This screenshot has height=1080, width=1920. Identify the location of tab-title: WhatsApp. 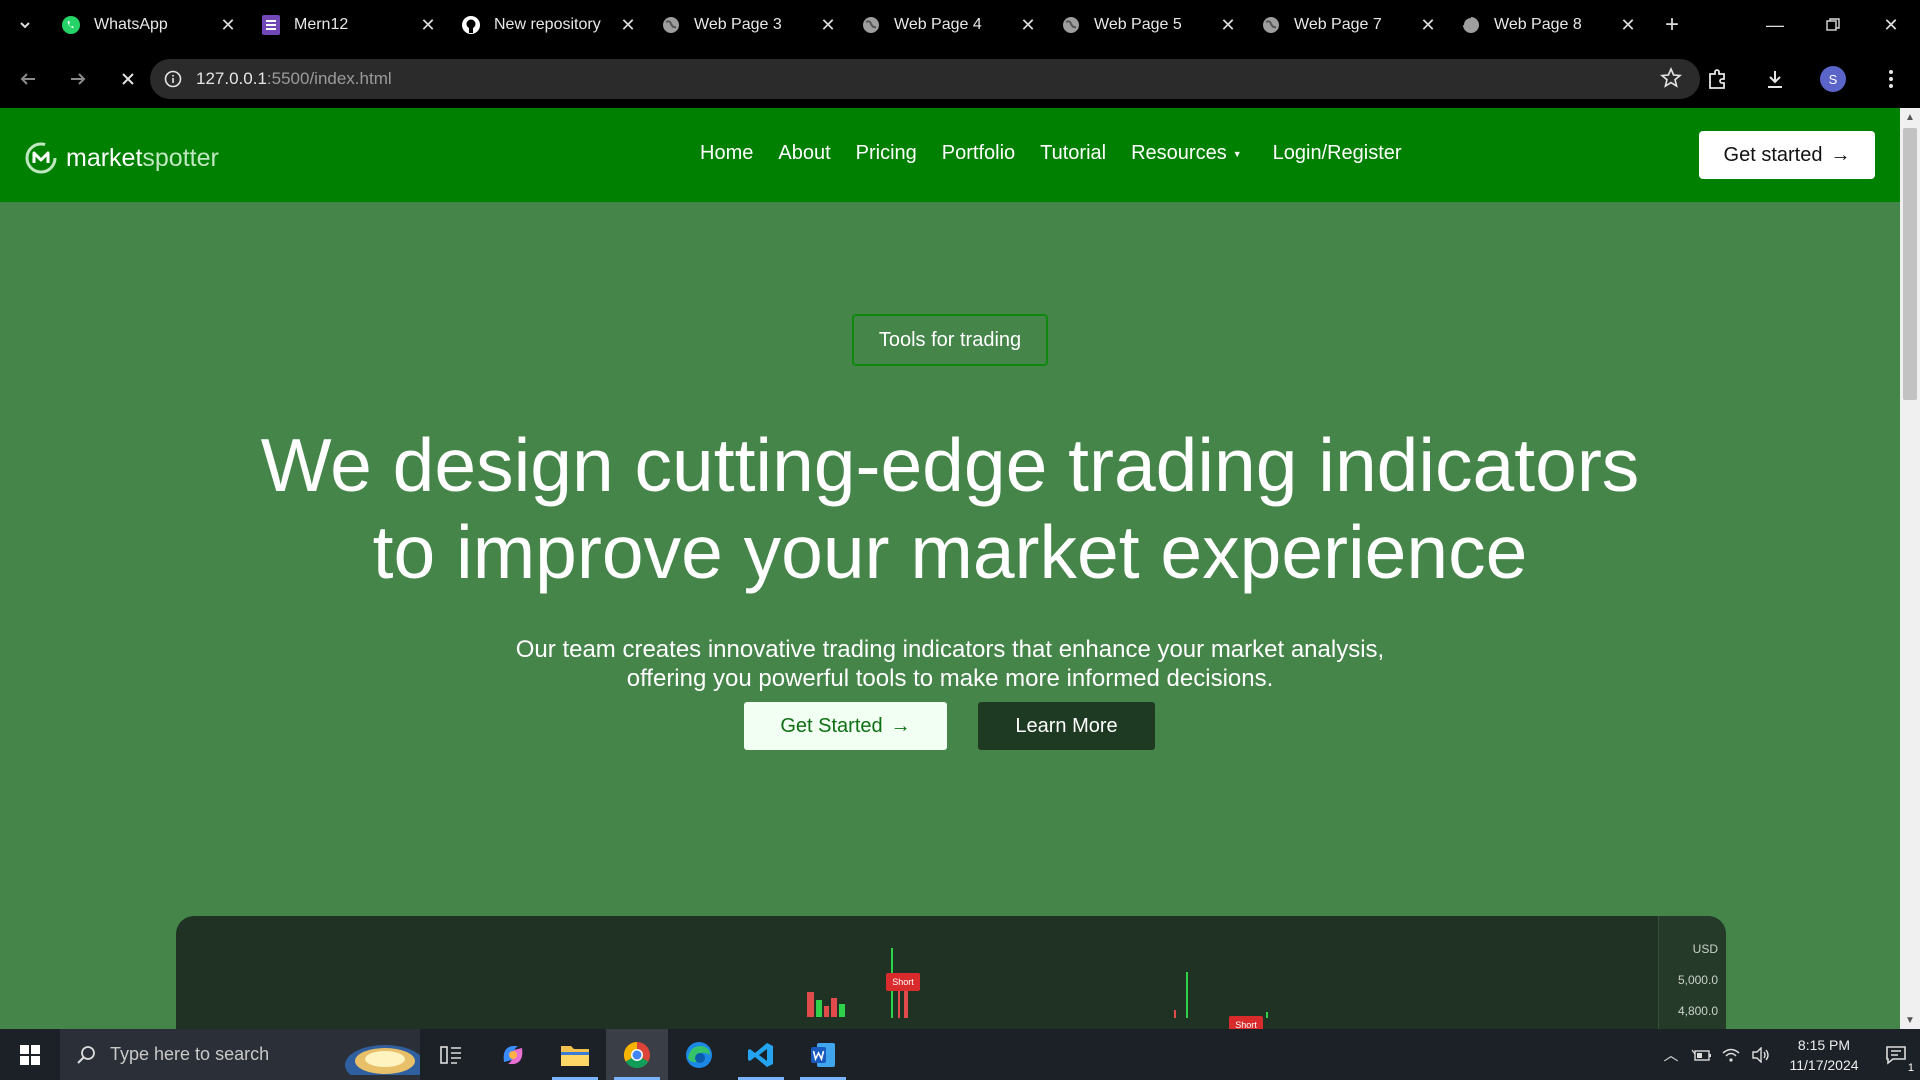
(131, 24).